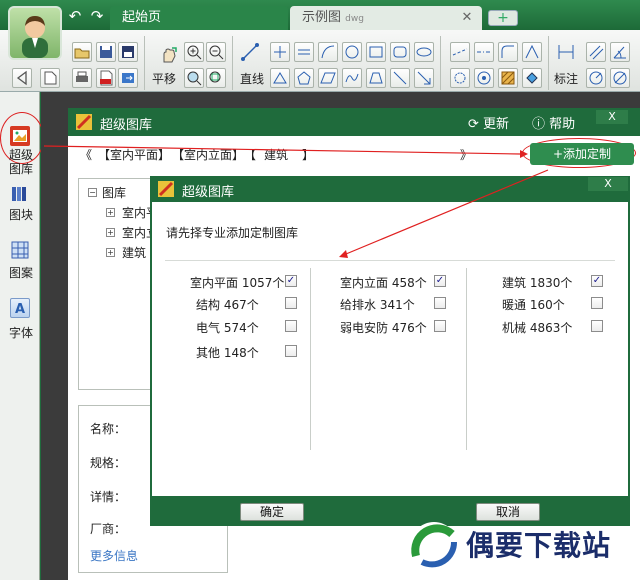 The height and width of the screenshot is (580, 640). I want to click on site-logo-icon, so click(434, 546).